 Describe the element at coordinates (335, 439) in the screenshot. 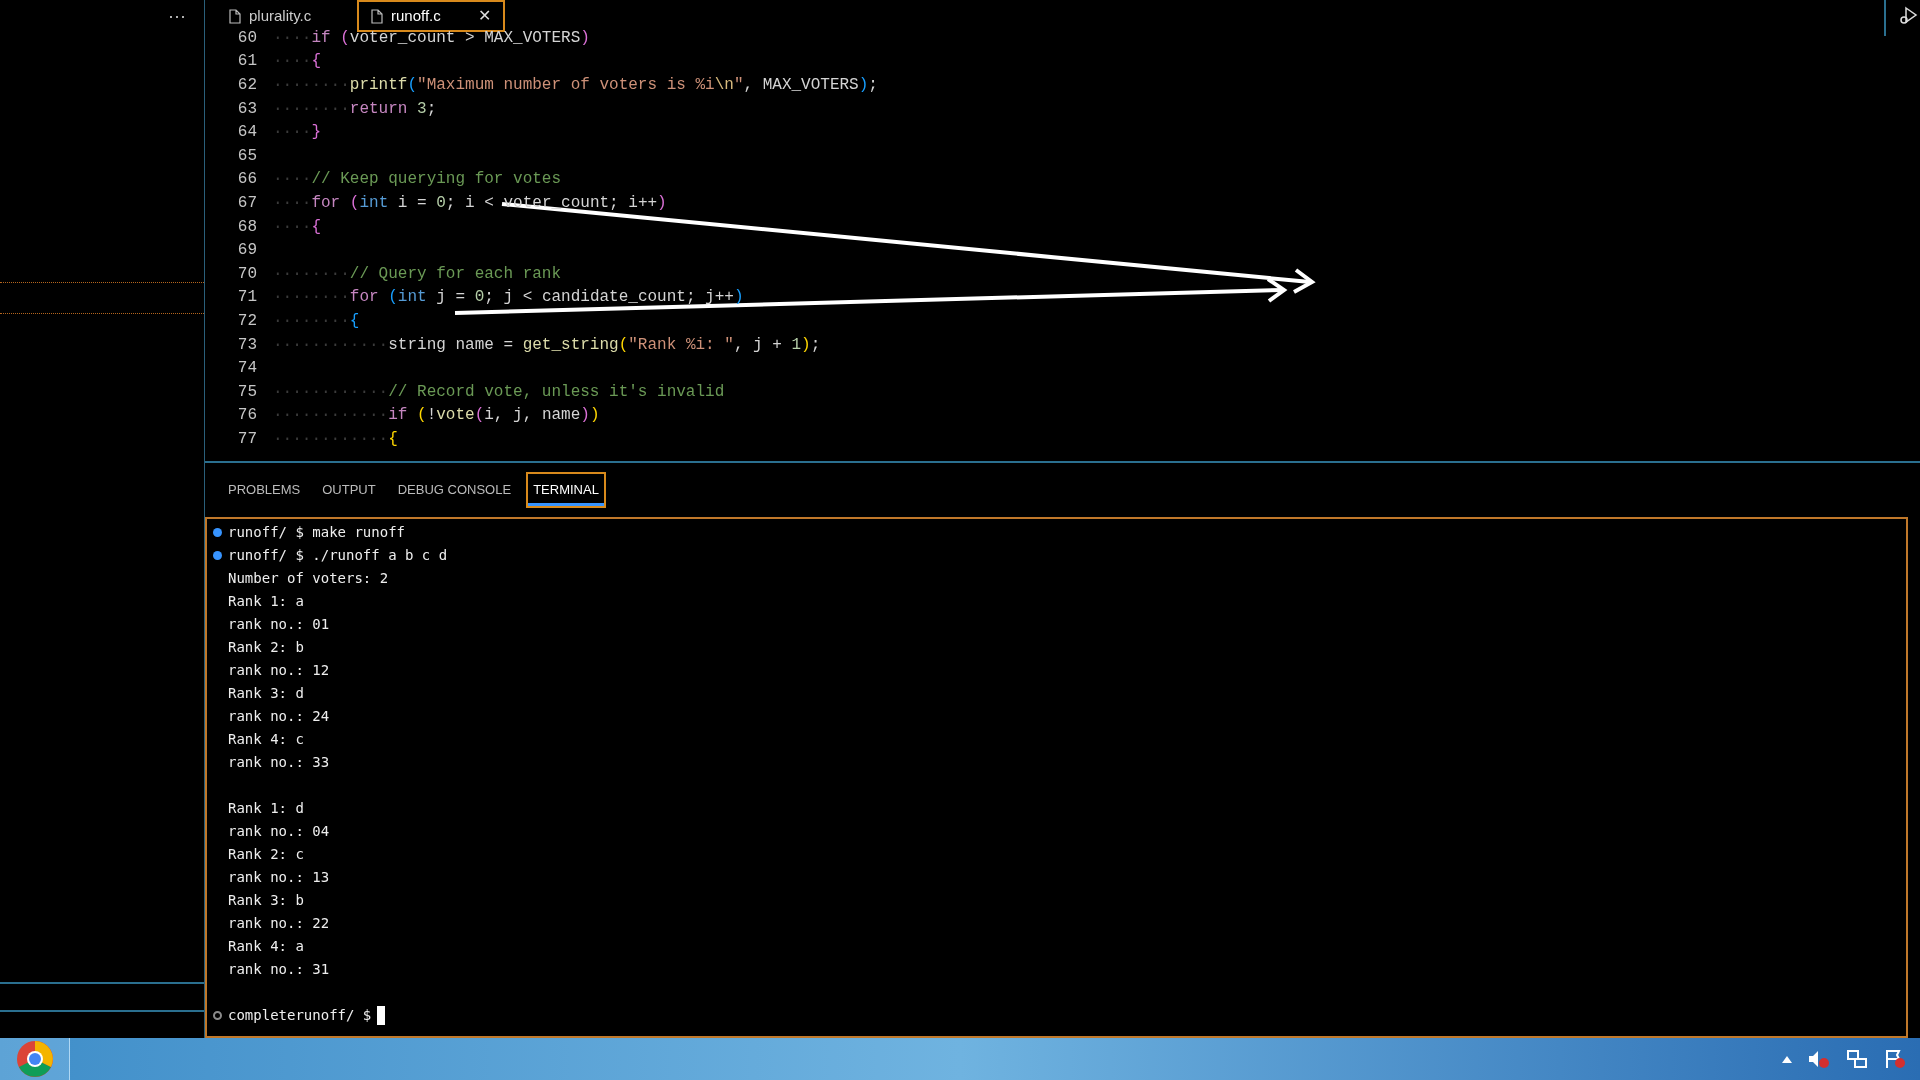

I see `code-line: ············{` at that location.